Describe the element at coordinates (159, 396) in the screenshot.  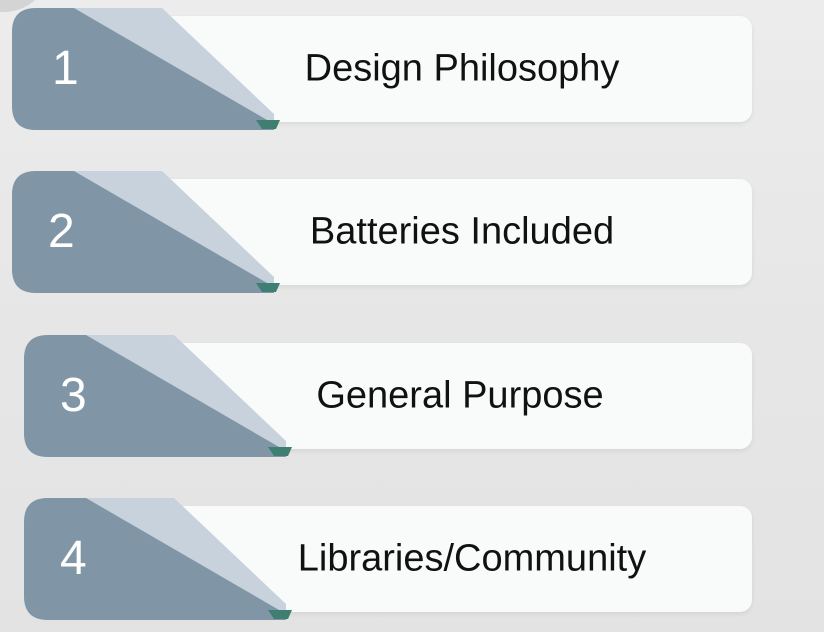
I see `number-tab-3: 3` at that location.